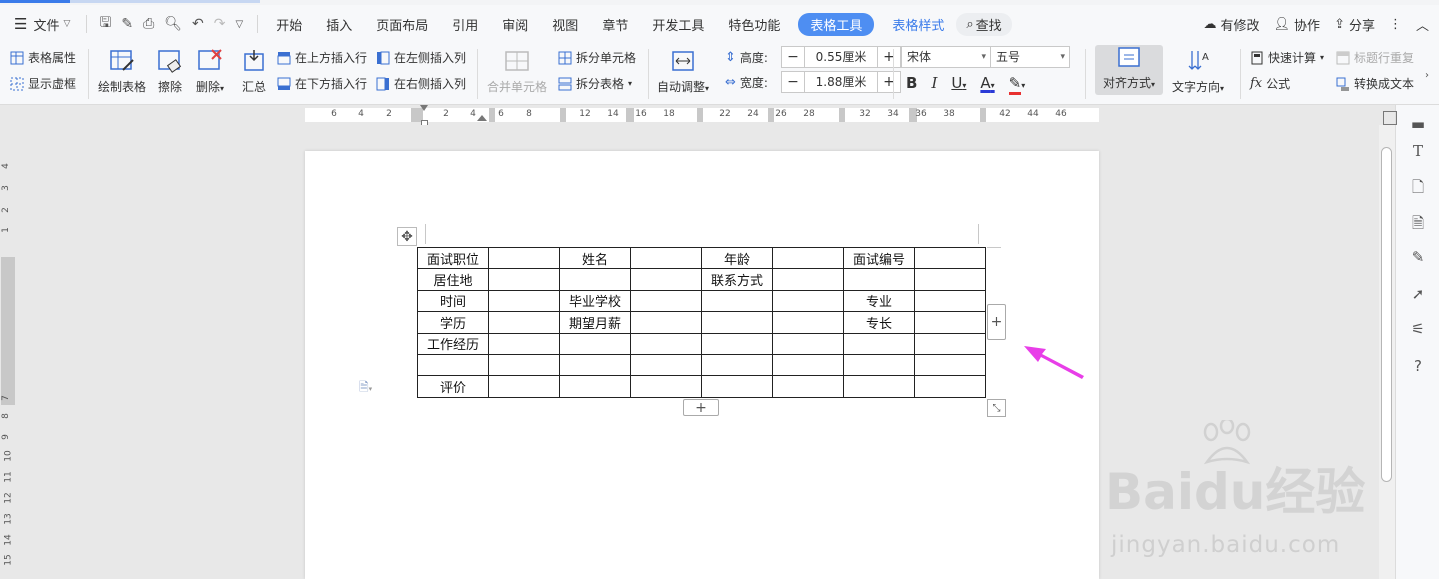  Describe the element at coordinates (322, 57) in the screenshot. I see `insert-above-button: 在上方插入行` at that location.